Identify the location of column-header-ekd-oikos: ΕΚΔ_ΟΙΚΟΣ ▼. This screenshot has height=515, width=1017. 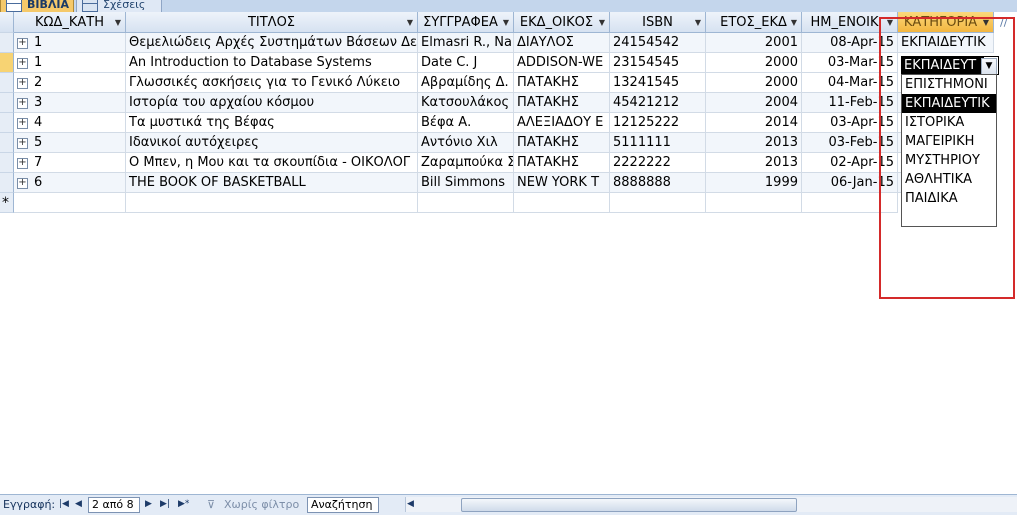
(562, 22).